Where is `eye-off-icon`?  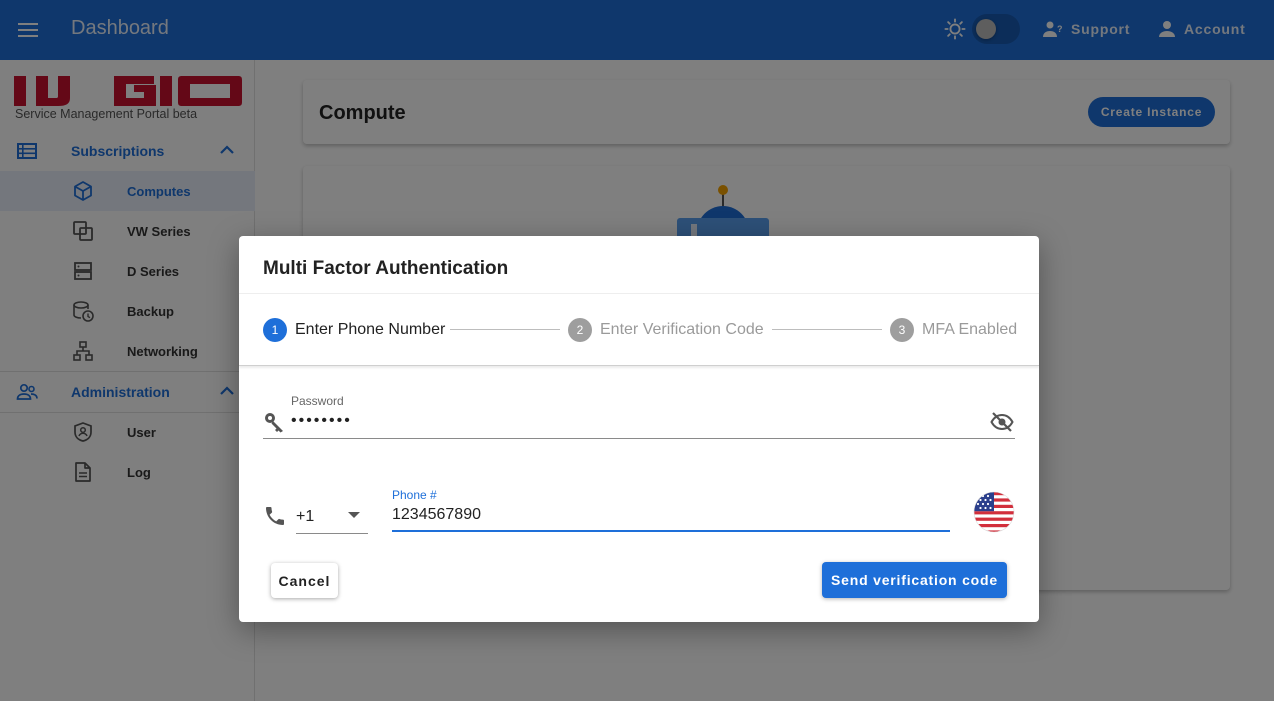 eye-off-icon is located at coordinates (1002, 422).